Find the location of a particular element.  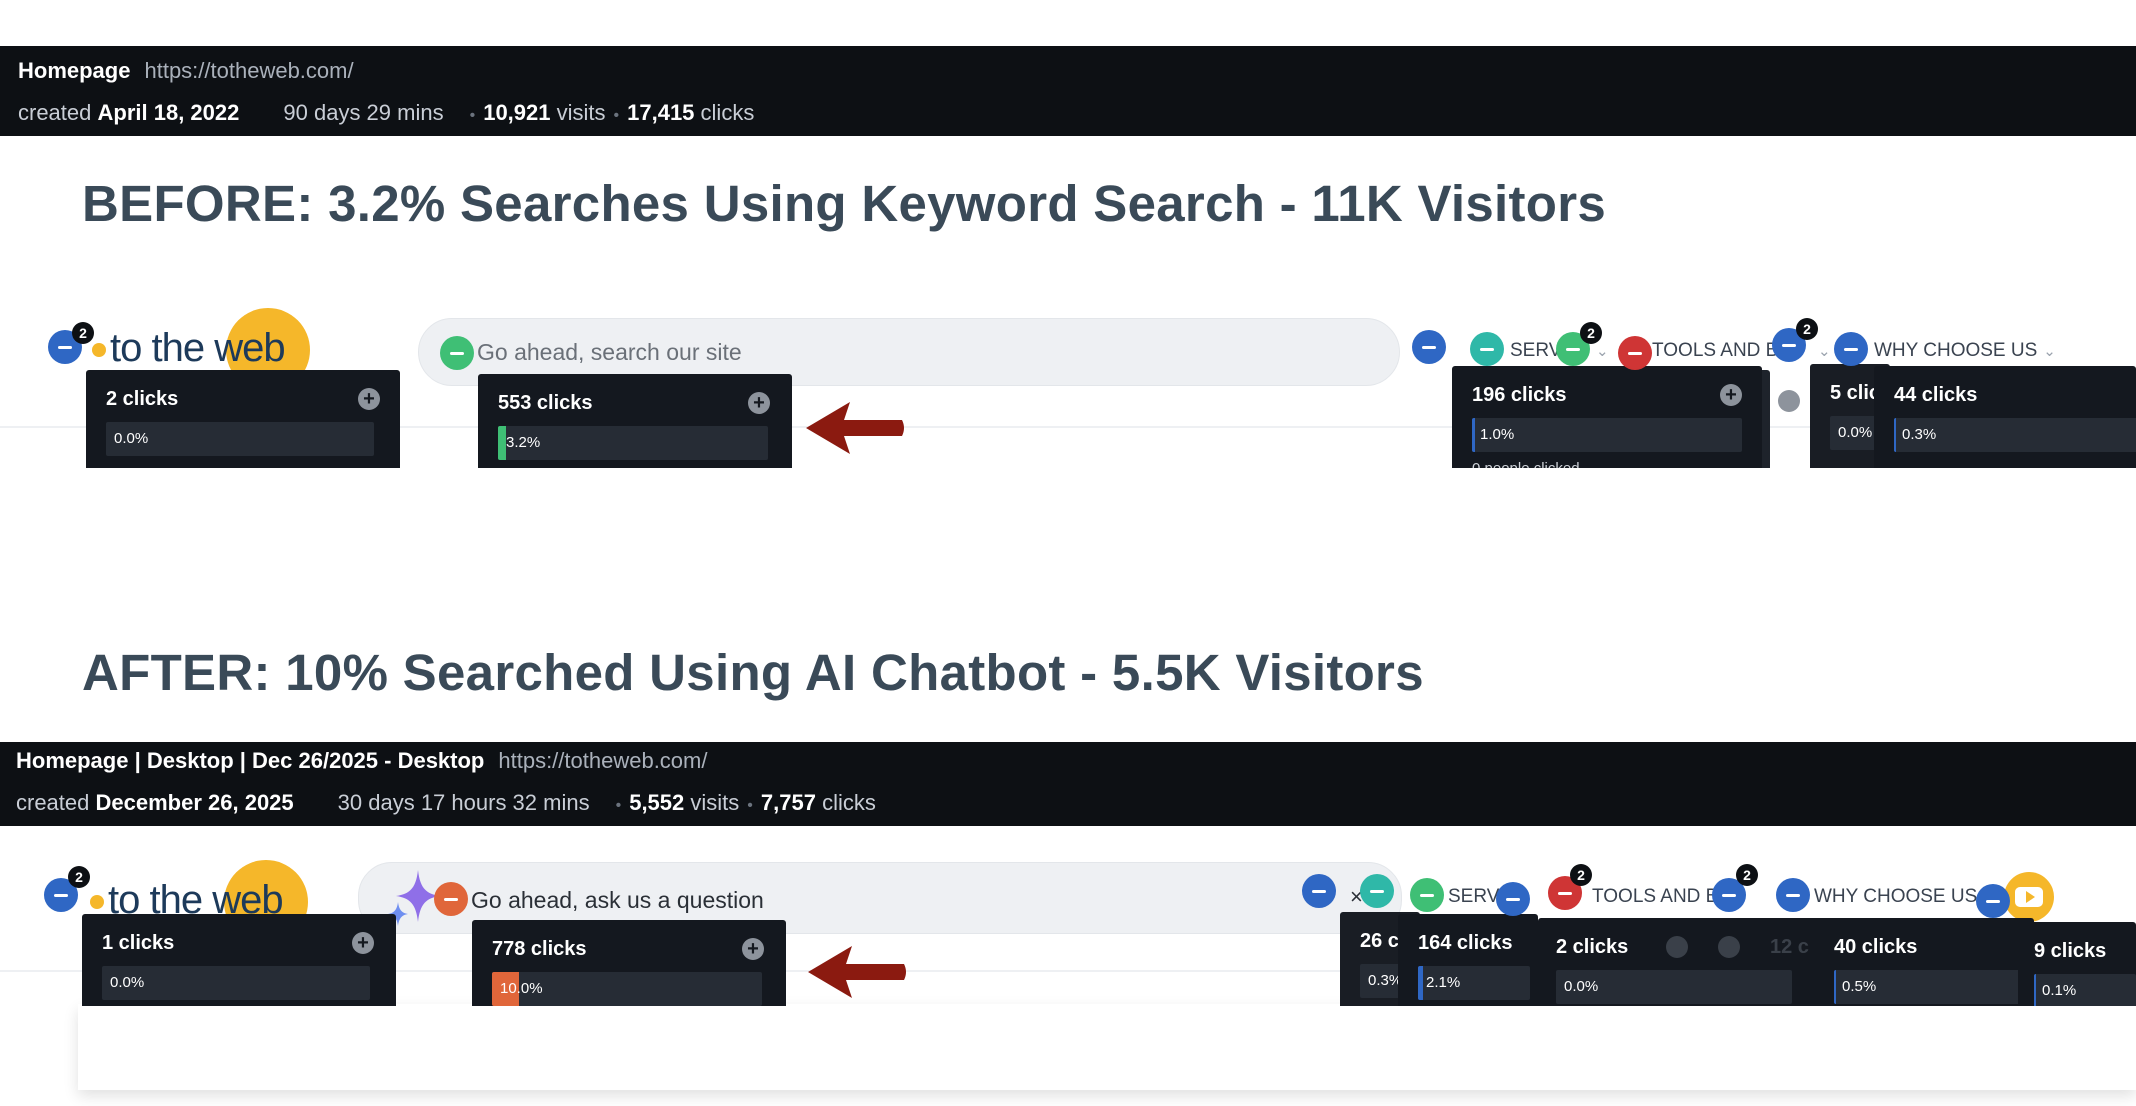

before-popup-logo-plus-icon: + is located at coordinates (369, 399).